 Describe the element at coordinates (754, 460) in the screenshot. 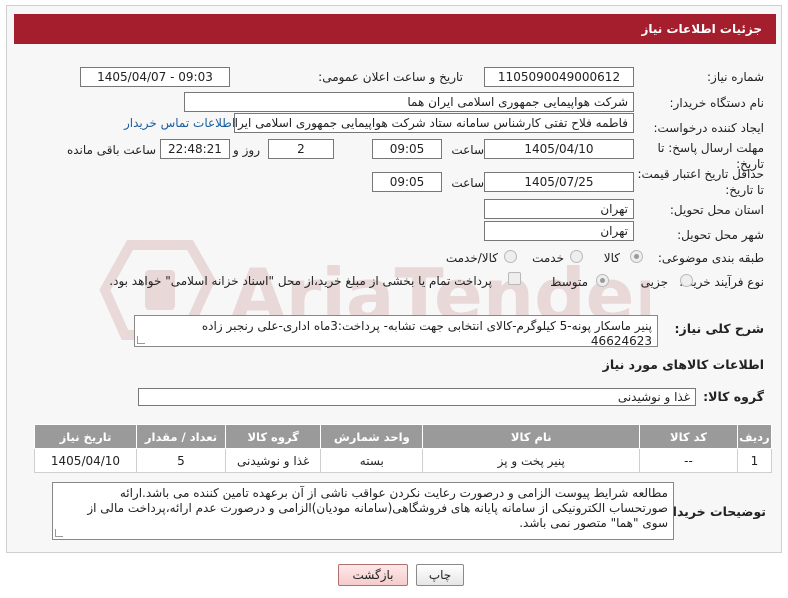

I see `cell-row: 1` at that location.